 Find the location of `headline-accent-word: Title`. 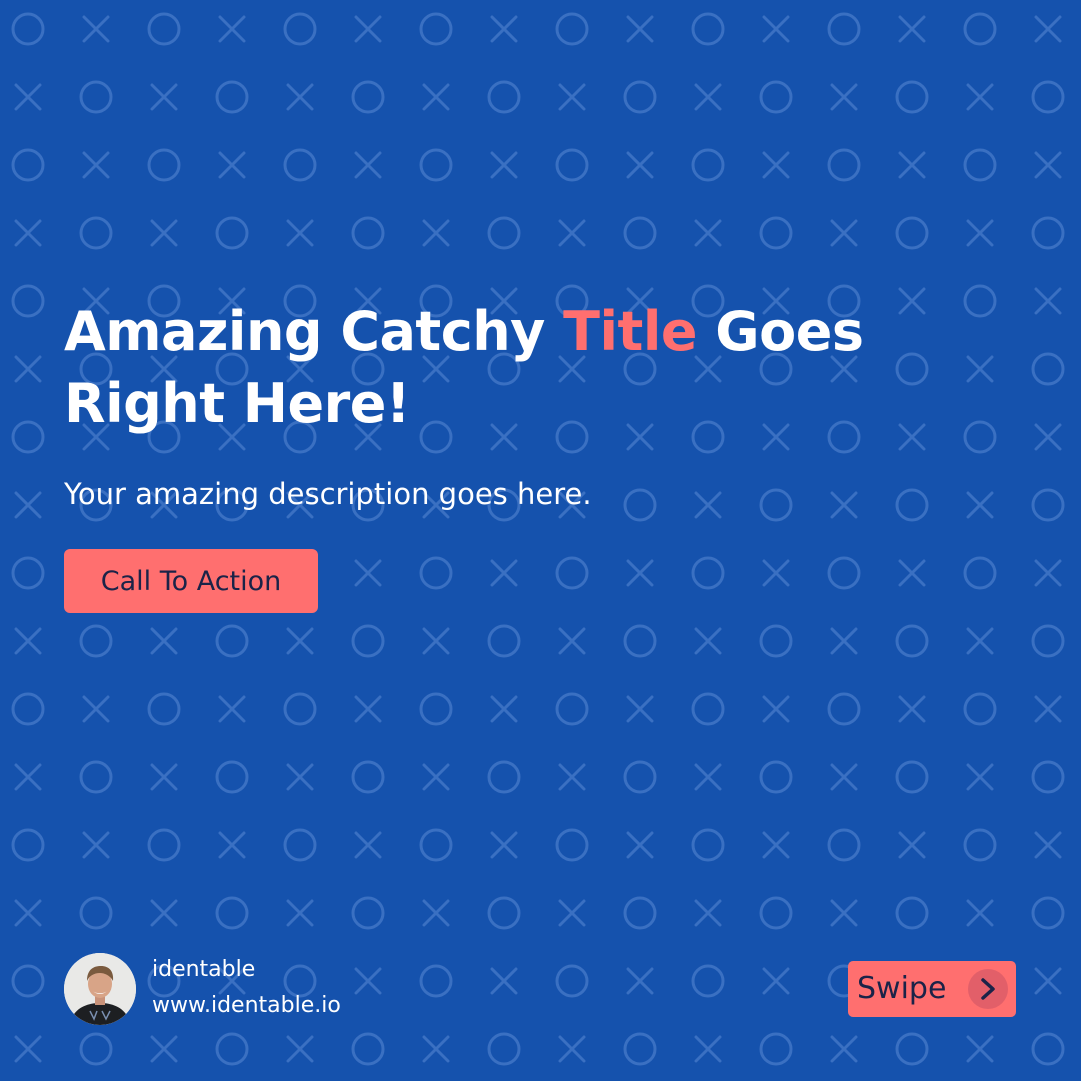

headline-accent-word: Title is located at coordinates (630, 331).